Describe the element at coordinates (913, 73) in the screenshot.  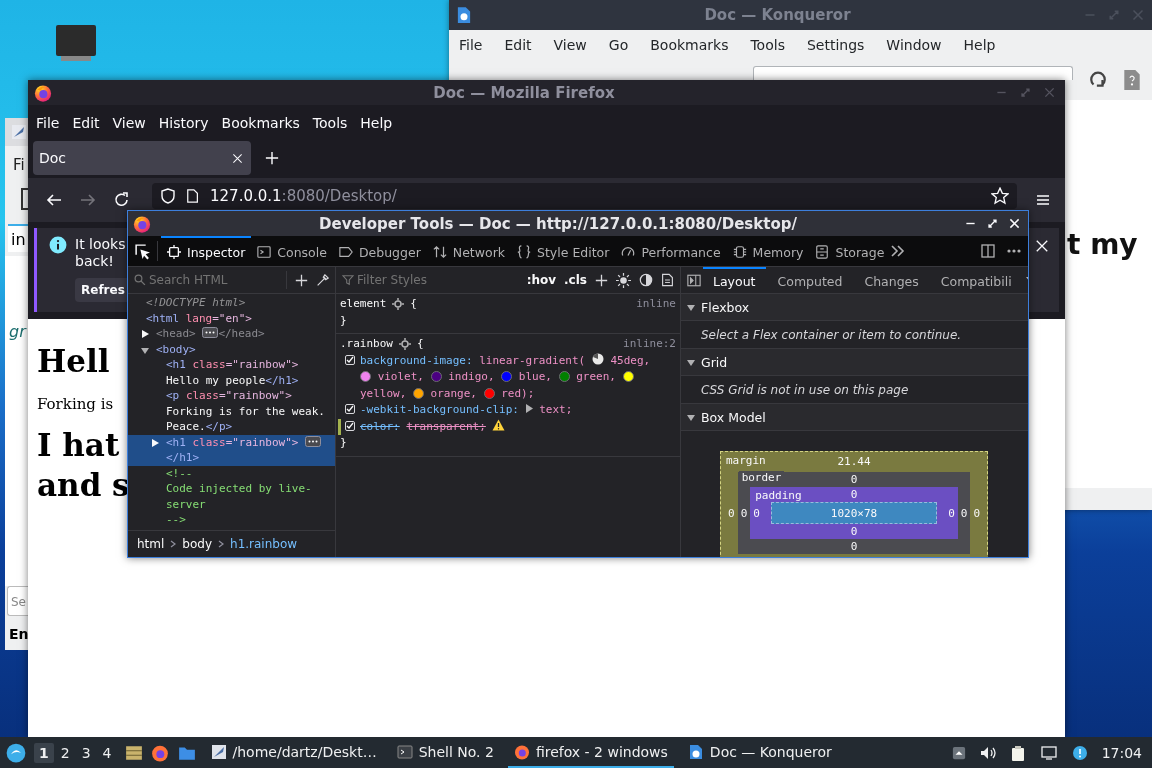
I see `url-field` at that location.